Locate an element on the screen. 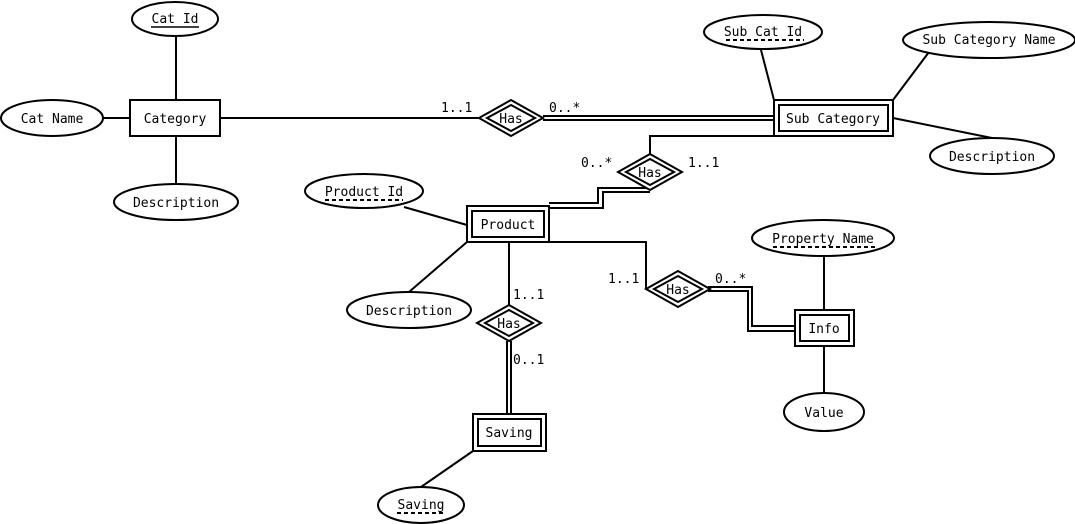 The image size is (1075, 524). attribute-property-name: Property Name is located at coordinates (823, 238).